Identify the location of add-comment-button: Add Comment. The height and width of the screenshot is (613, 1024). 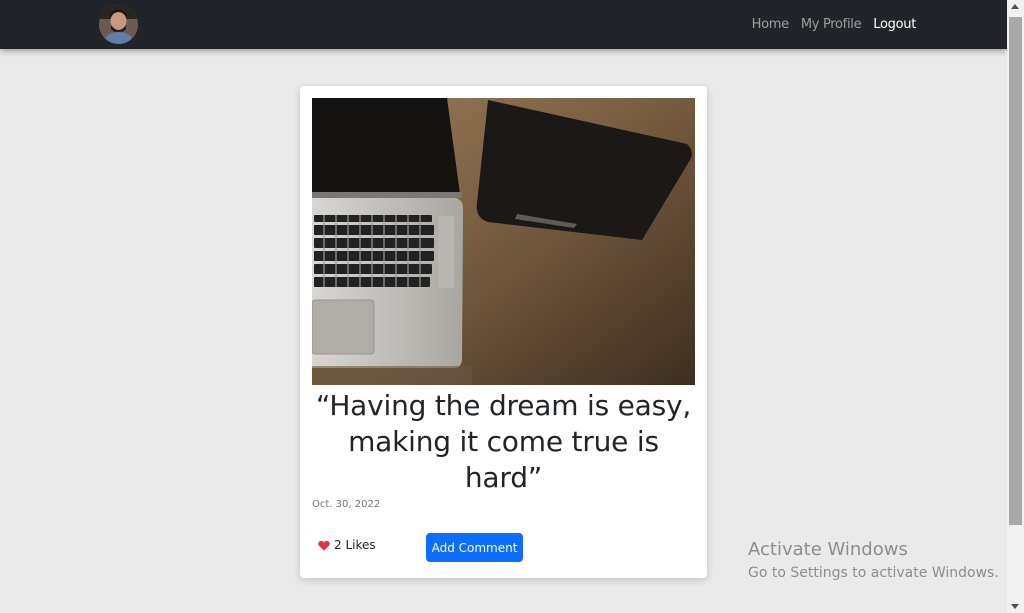
(474, 547).